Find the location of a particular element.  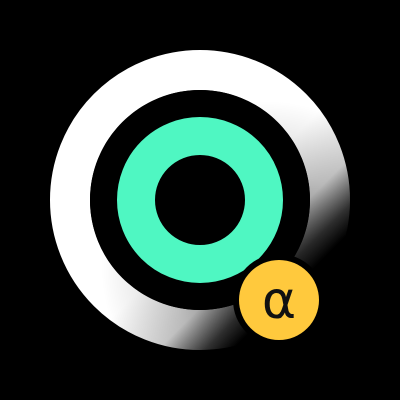

alpha-badge-icon: α is located at coordinates (279, 300).